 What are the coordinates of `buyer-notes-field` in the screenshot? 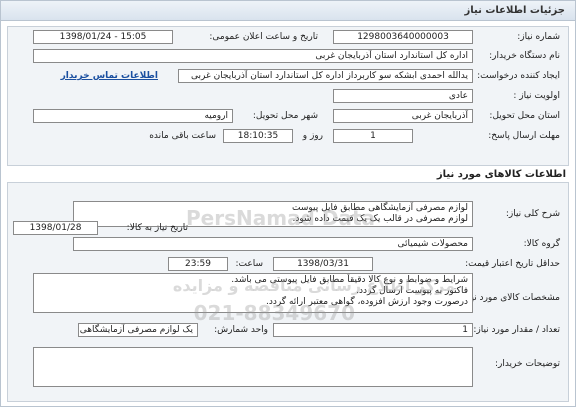 It's located at (253, 367).